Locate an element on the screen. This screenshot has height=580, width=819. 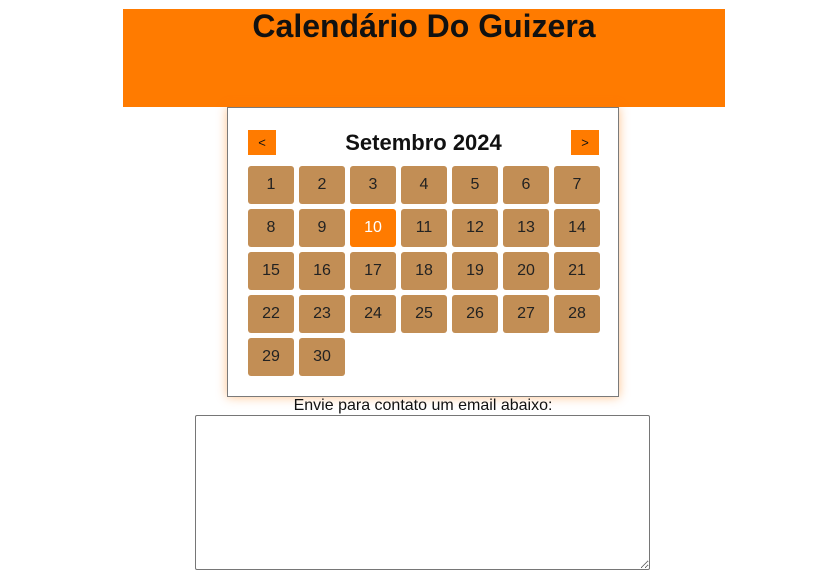
calendar-day: 22 is located at coordinates (271, 314).